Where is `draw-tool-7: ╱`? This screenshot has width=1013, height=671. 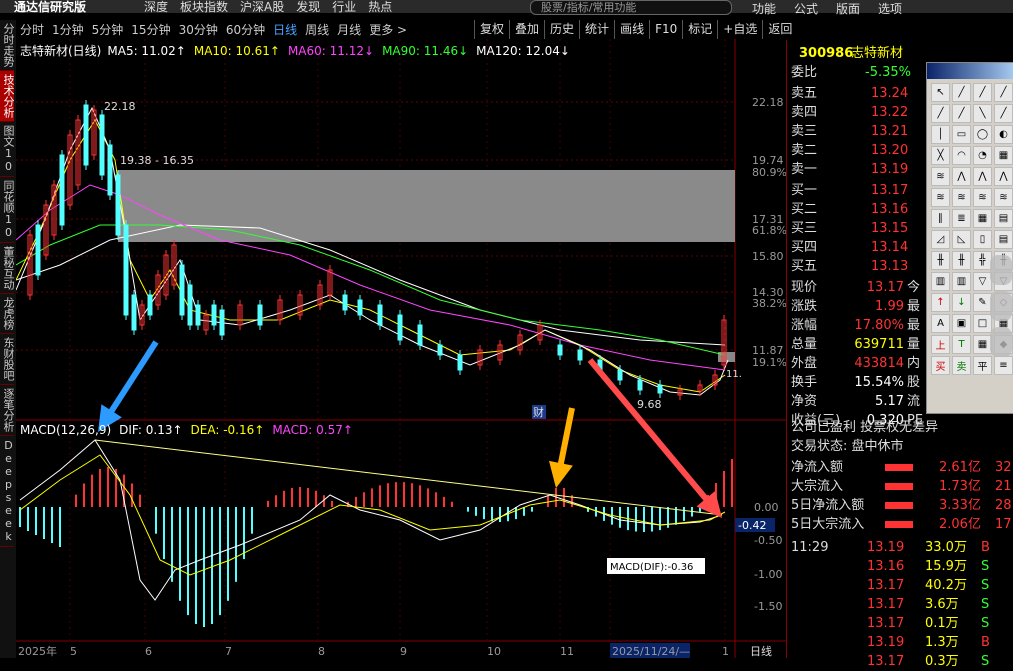 draw-tool-7: ╱ is located at coordinates (1003, 113).